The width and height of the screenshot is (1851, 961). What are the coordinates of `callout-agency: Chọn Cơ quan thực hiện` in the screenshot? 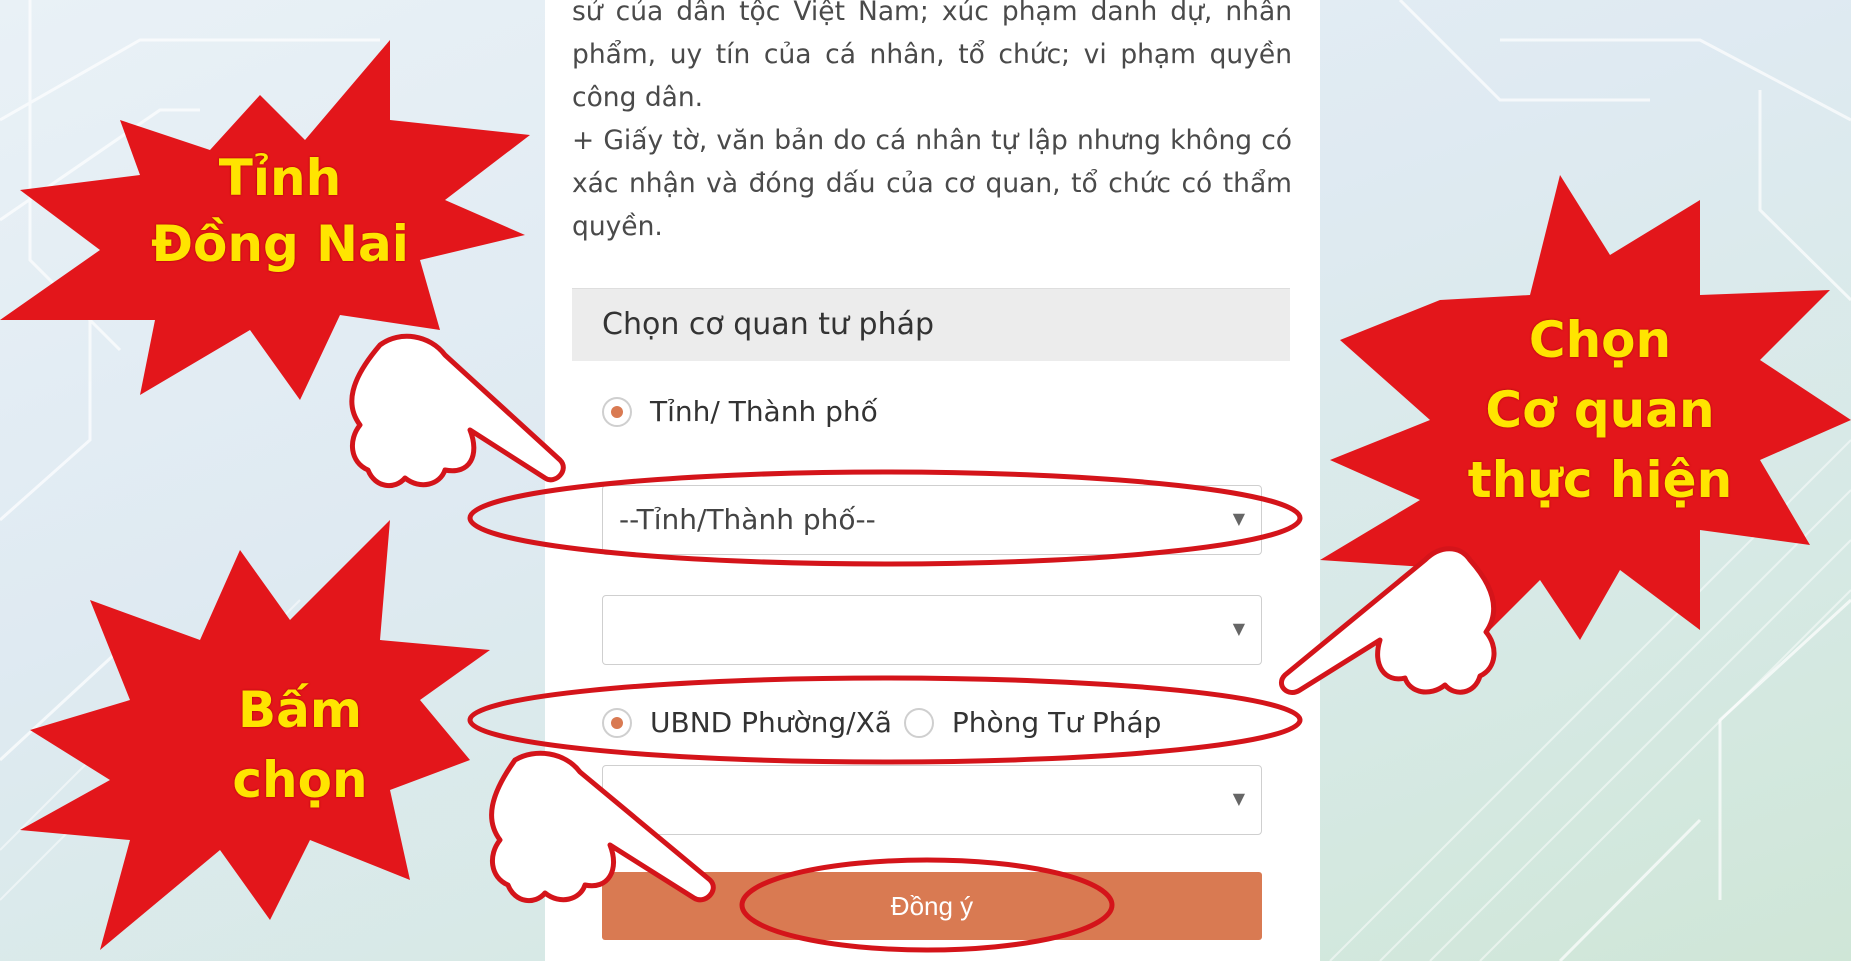 It's located at (1600, 410).